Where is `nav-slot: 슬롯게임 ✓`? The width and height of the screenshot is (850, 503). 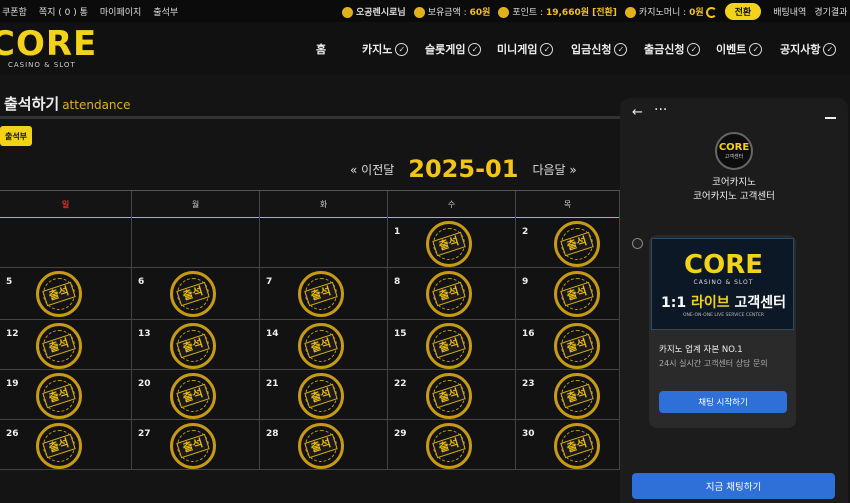 nav-slot: 슬롯게임 ✓ is located at coordinates (453, 49).